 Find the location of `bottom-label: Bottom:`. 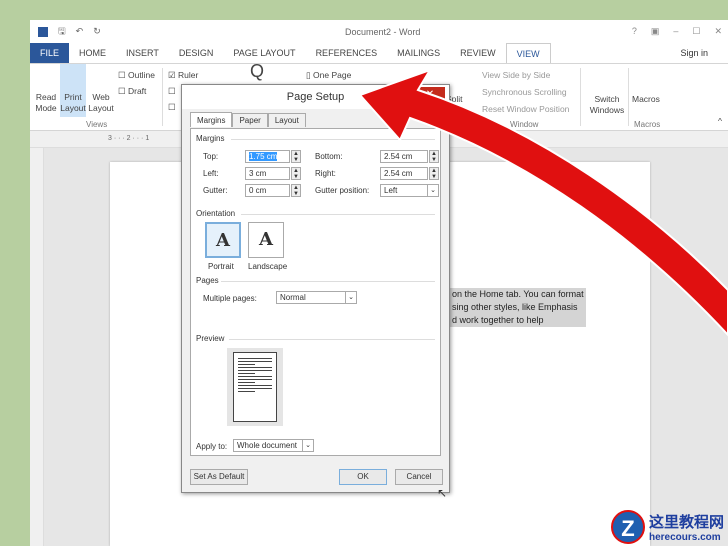

bottom-label: Bottom: is located at coordinates (329, 156).